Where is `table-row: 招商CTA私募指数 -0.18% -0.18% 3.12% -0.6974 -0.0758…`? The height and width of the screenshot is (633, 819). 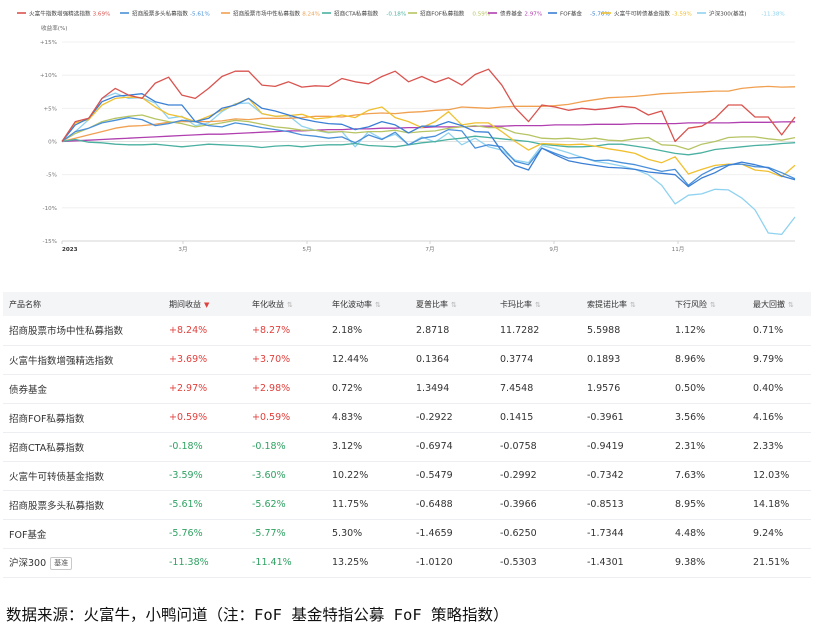
table-row: 招商CTA私募指数 -0.18% -0.18% 3.12% -0.6974 -0.0758… is located at coordinates (407, 446).